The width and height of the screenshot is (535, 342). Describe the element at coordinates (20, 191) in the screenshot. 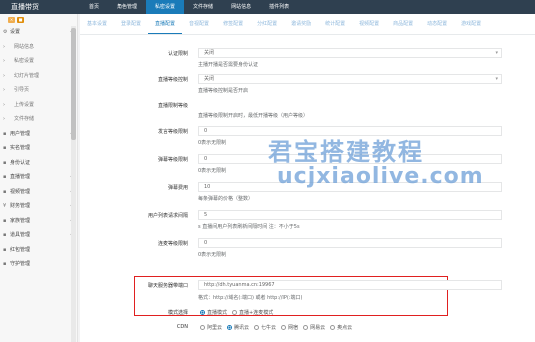

I see `sidebar-item-label: 视频管理` at that location.